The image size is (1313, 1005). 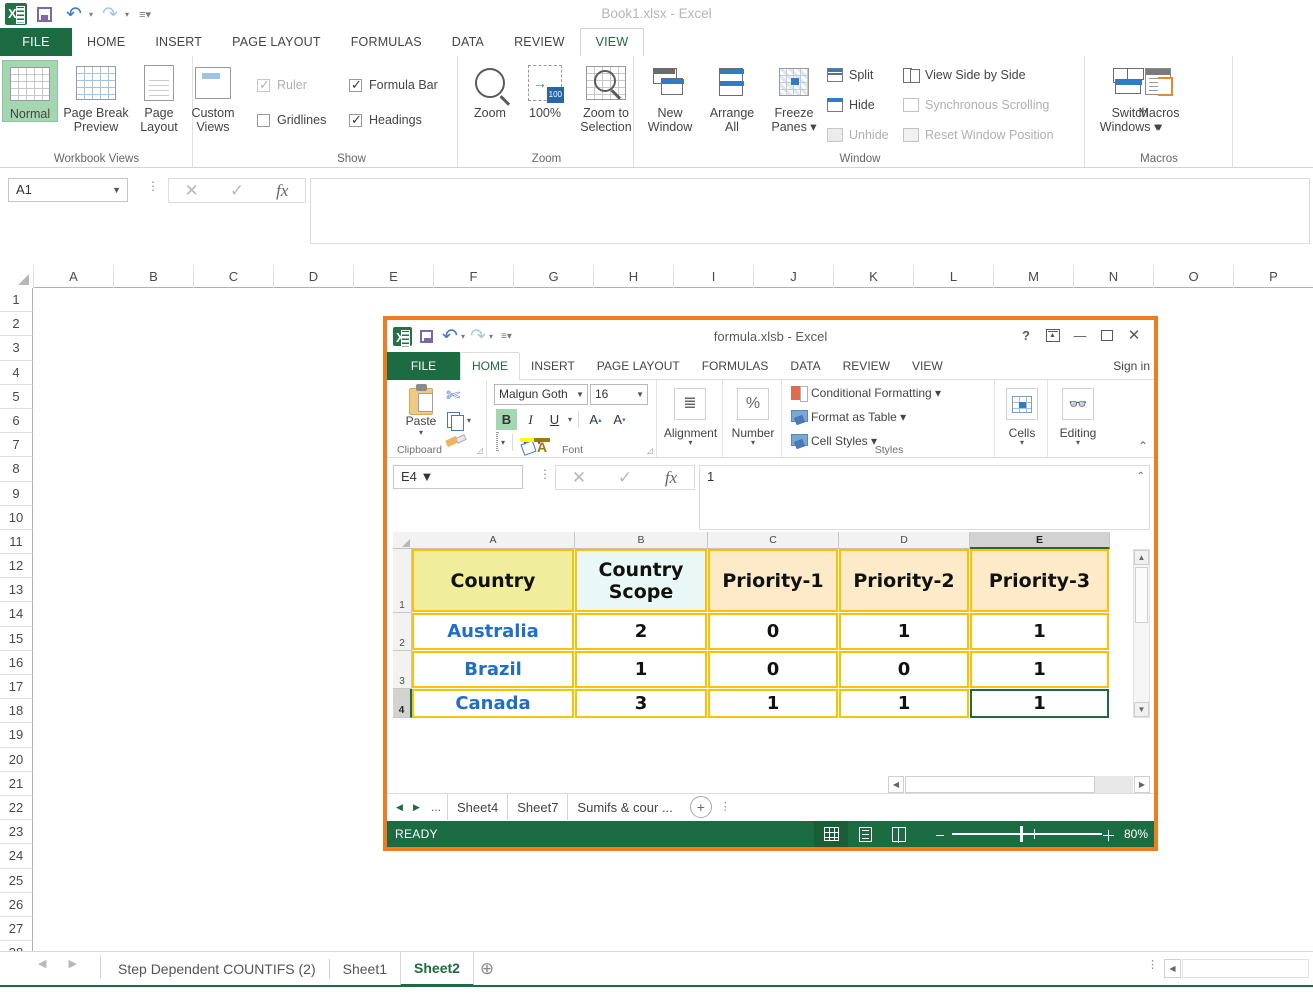 What do you see at coordinates (619, 394) in the screenshot?
I see `font-size-input: 16 ▼` at bounding box center [619, 394].